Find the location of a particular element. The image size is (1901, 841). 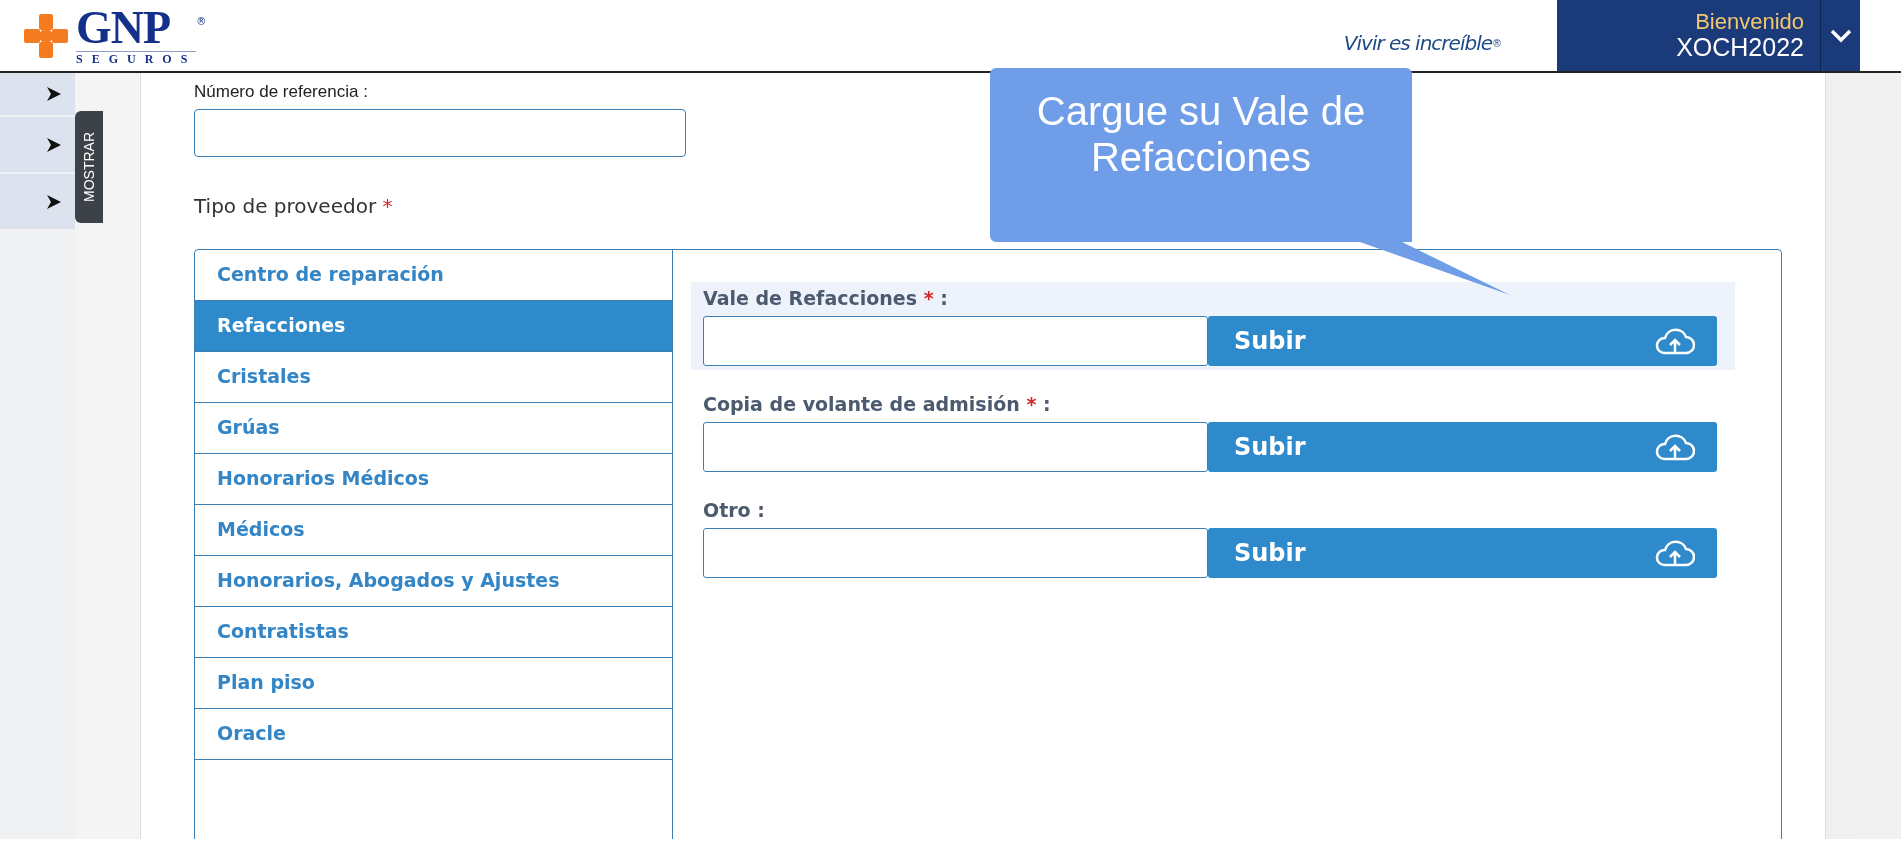

provider-type-item: Plan piso is located at coordinates (433, 683).